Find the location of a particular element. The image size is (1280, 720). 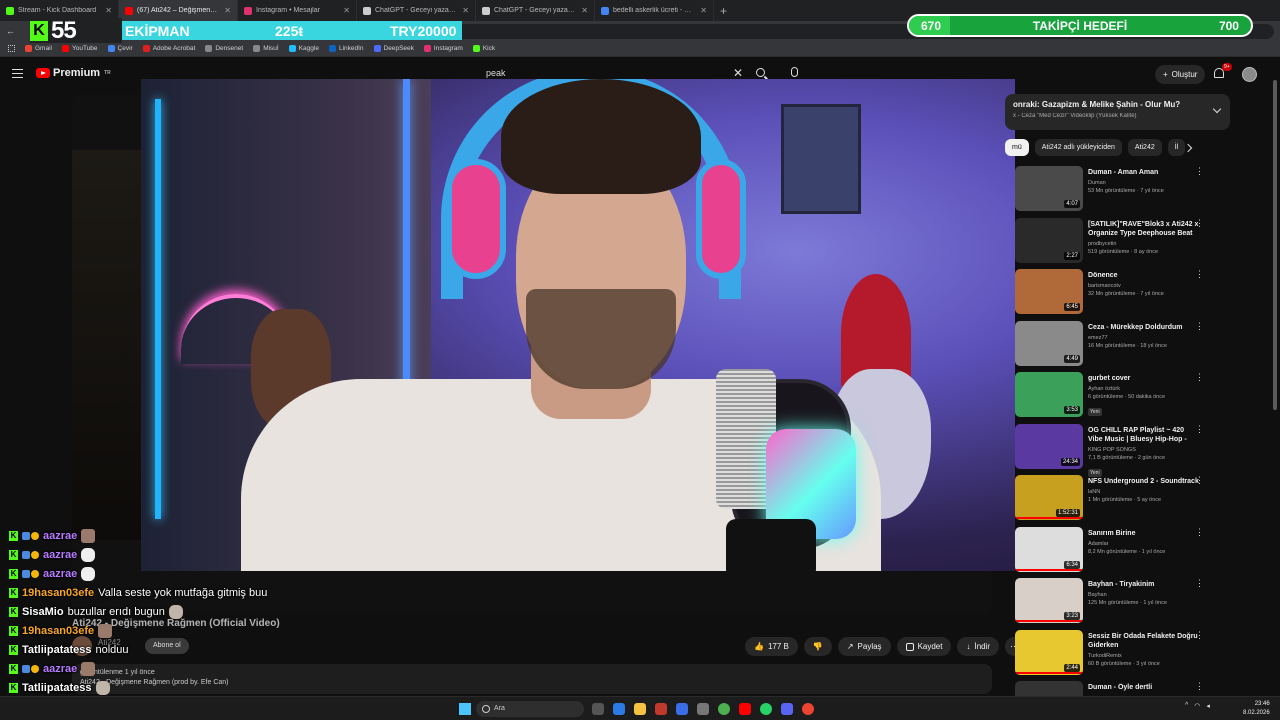

obs-icon is located at coordinates (808, 709).